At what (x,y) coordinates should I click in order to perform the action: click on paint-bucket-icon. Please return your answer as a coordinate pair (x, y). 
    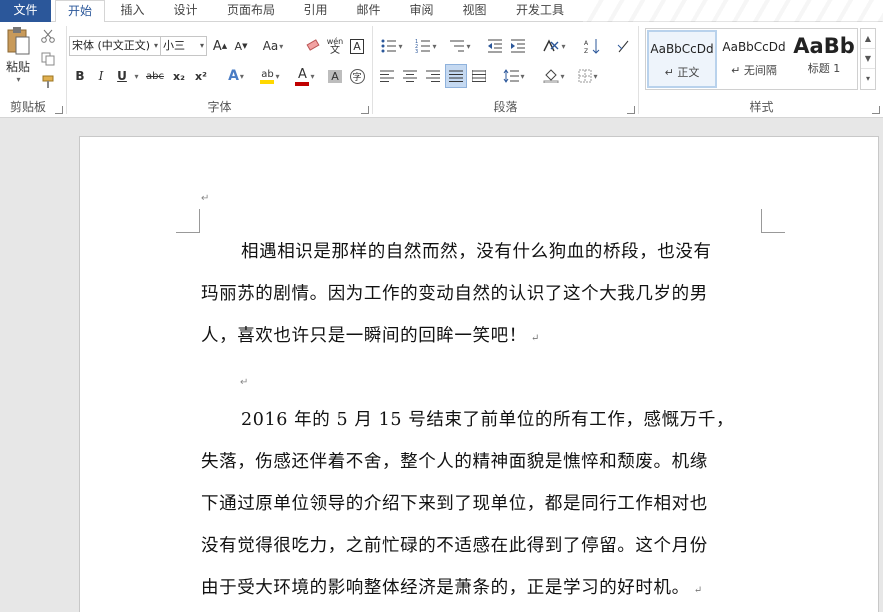
    Looking at the image, I should click on (551, 76).